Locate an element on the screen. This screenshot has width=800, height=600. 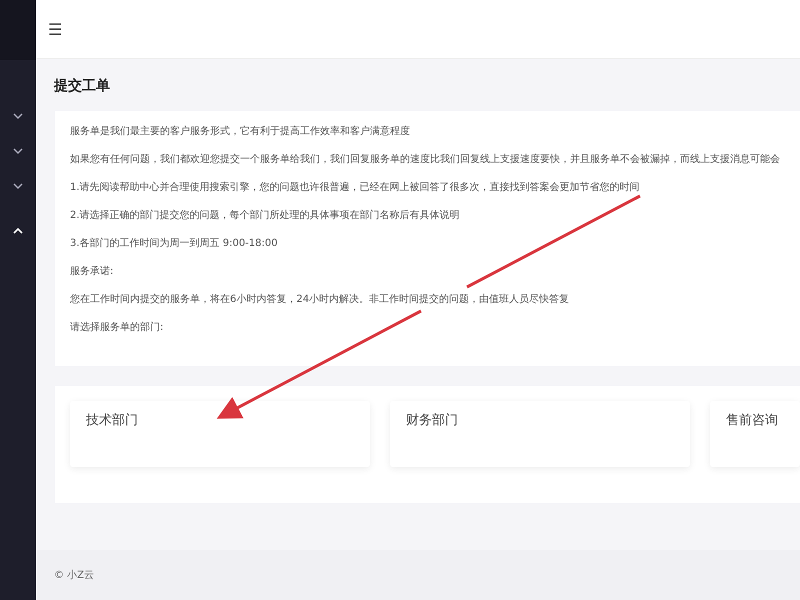
department-card: 售前咨询 is located at coordinates (755, 434).